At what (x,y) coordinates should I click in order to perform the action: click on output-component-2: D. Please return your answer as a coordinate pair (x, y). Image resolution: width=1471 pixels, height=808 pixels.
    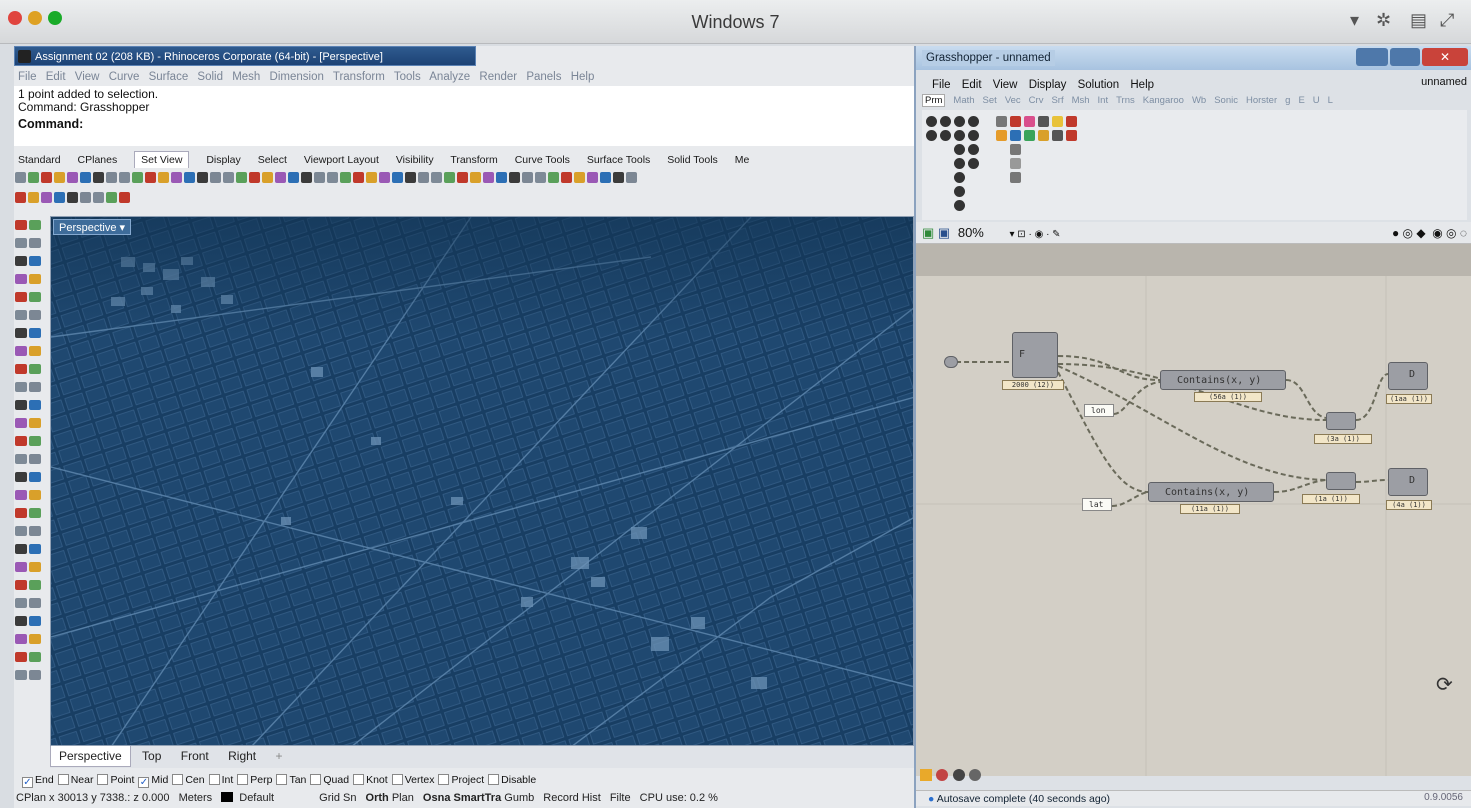
    Looking at the image, I should click on (1408, 482).